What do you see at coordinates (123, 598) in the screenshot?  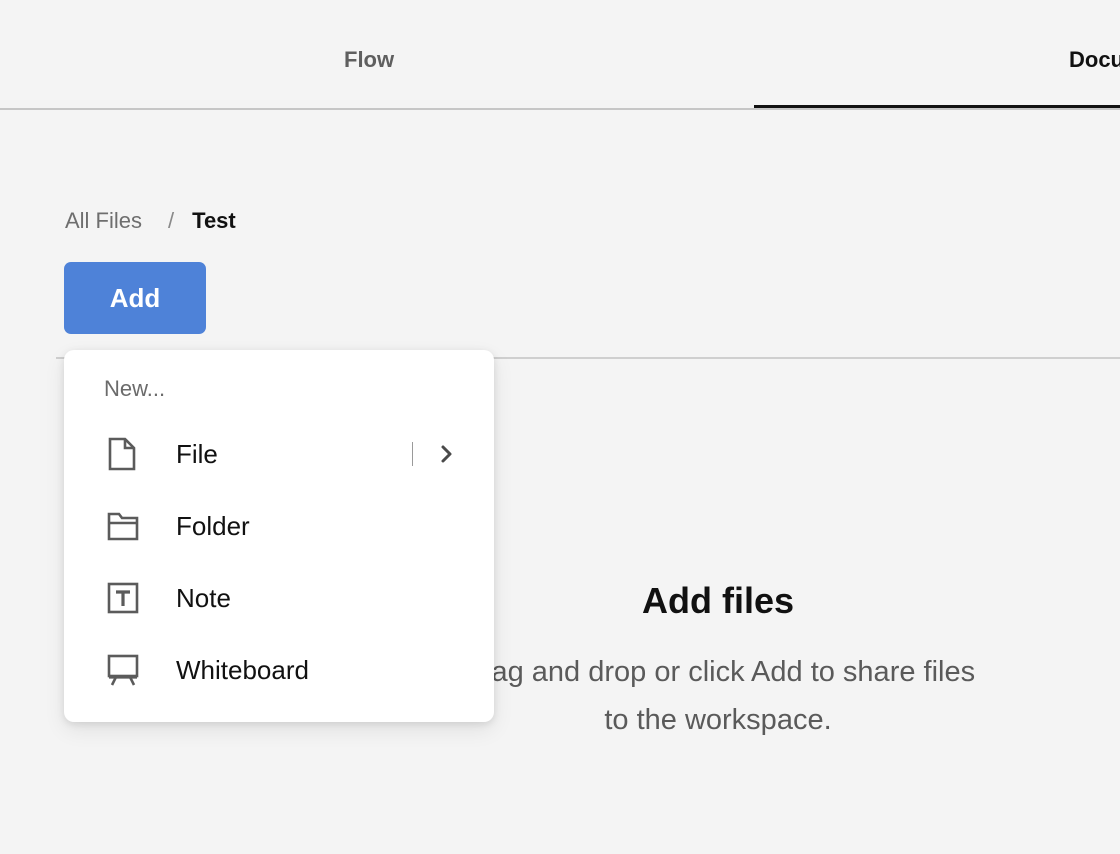 I see `note-icon` at bounding box center [123, 598].